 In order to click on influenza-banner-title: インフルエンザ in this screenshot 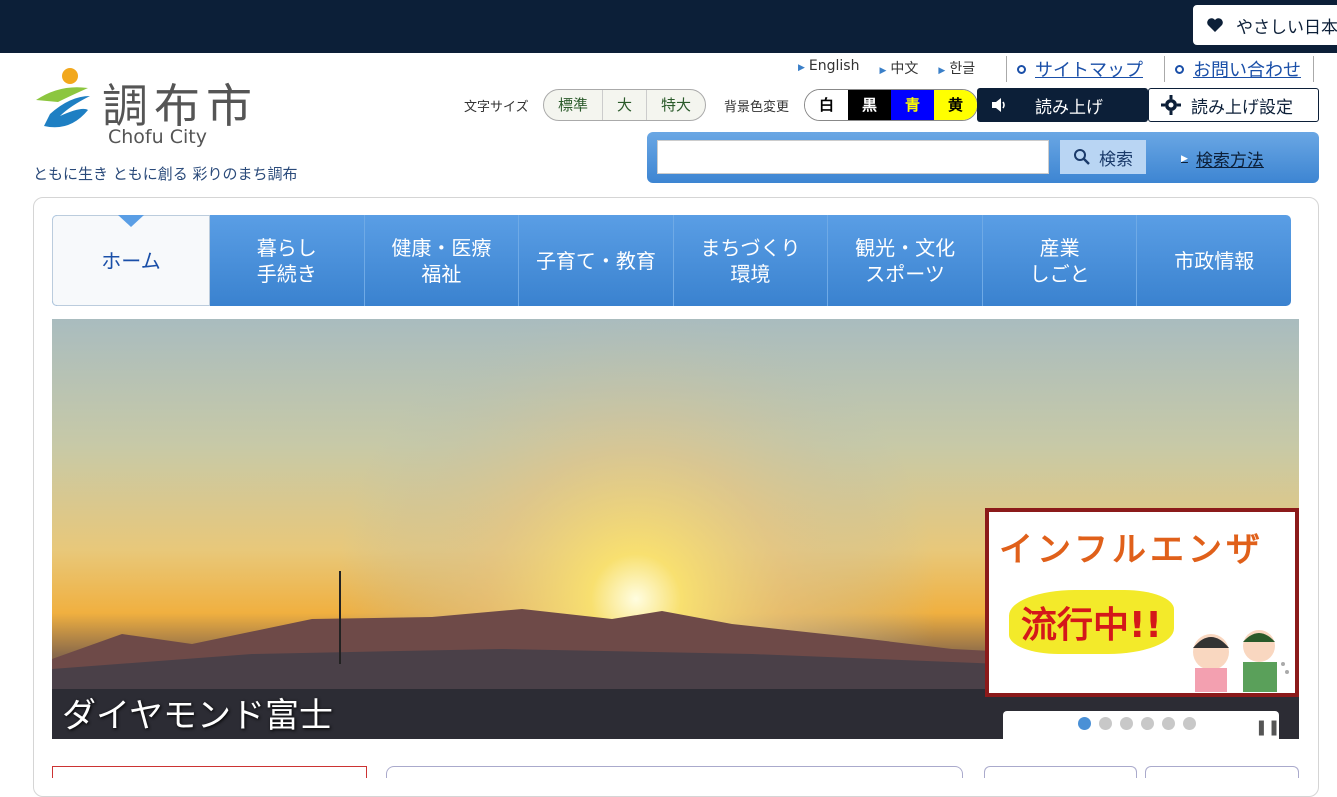, I will do `click(1131, 550)`.